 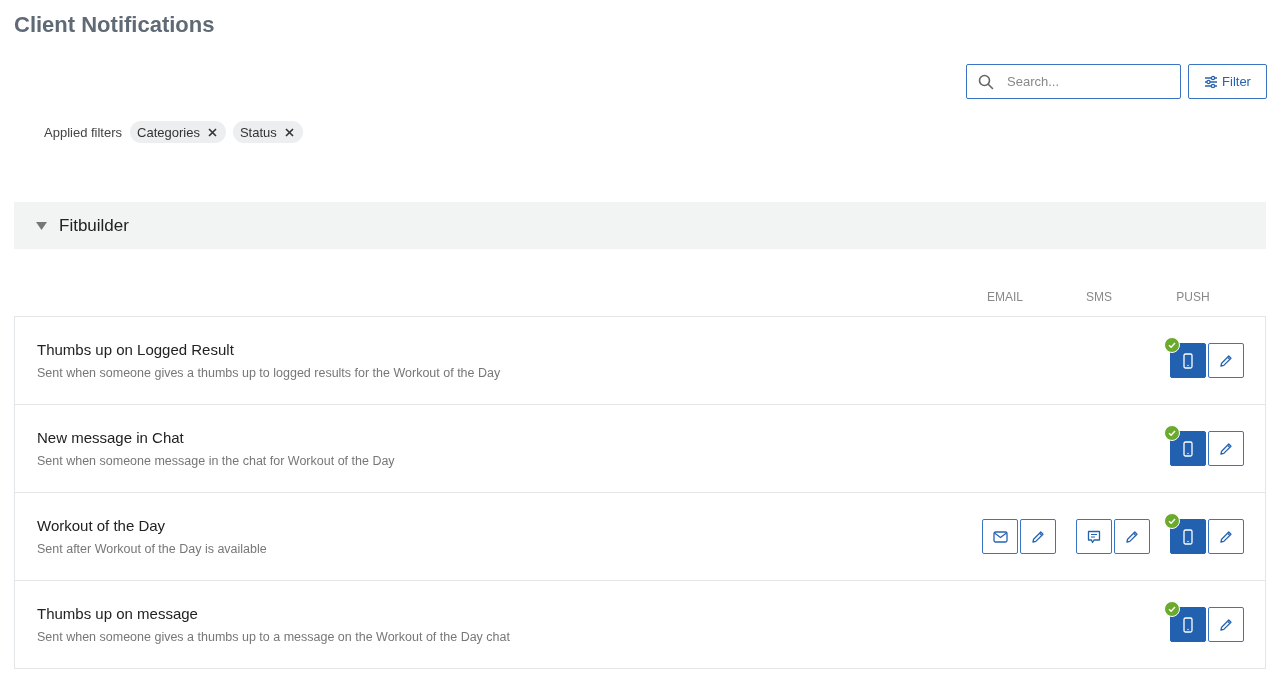 What do you see at coordinates (152, 549) in the screenshot?
I see `notification-description: Sent after Workout of the Day is available` at bounding box center [152, 549].